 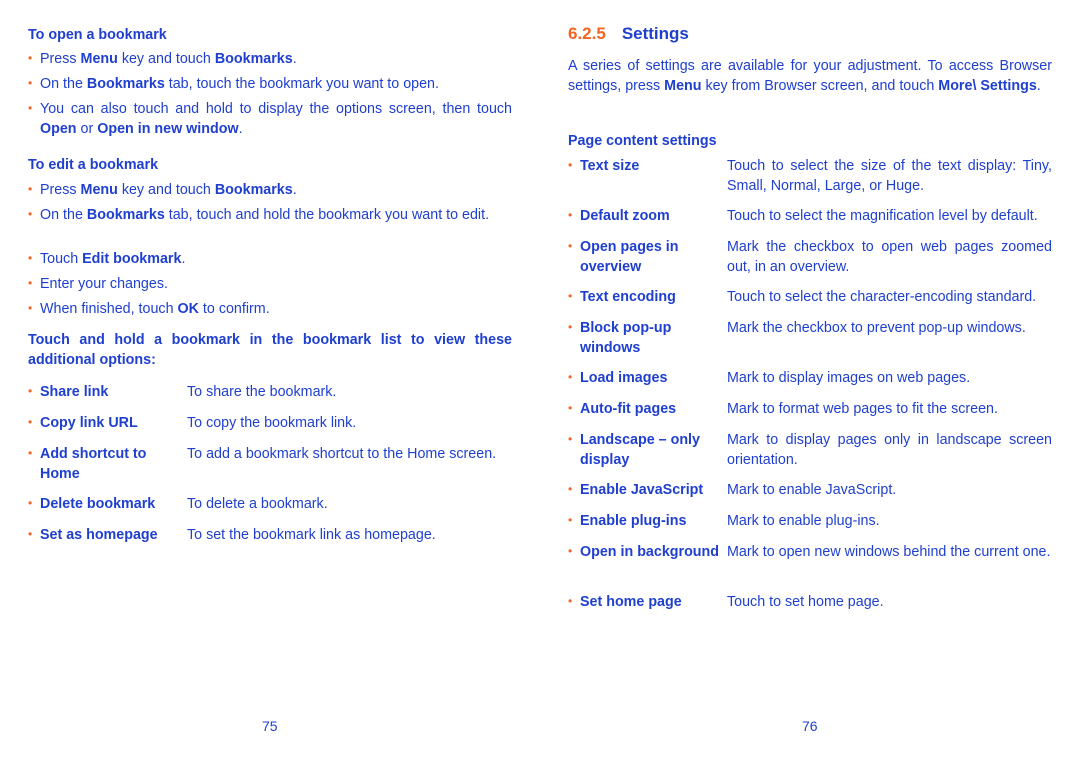 I want to click on bullet-item: When finished, touch OK to confirm., so click(x=276, y=310).